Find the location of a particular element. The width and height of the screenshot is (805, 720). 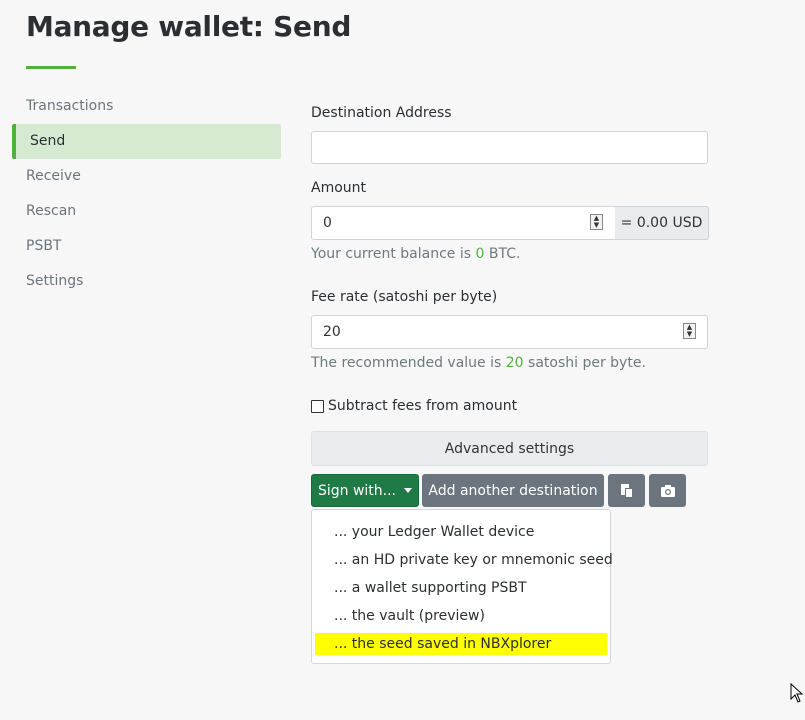

mouse-cursor-icon is located at coordinates (797, 693).